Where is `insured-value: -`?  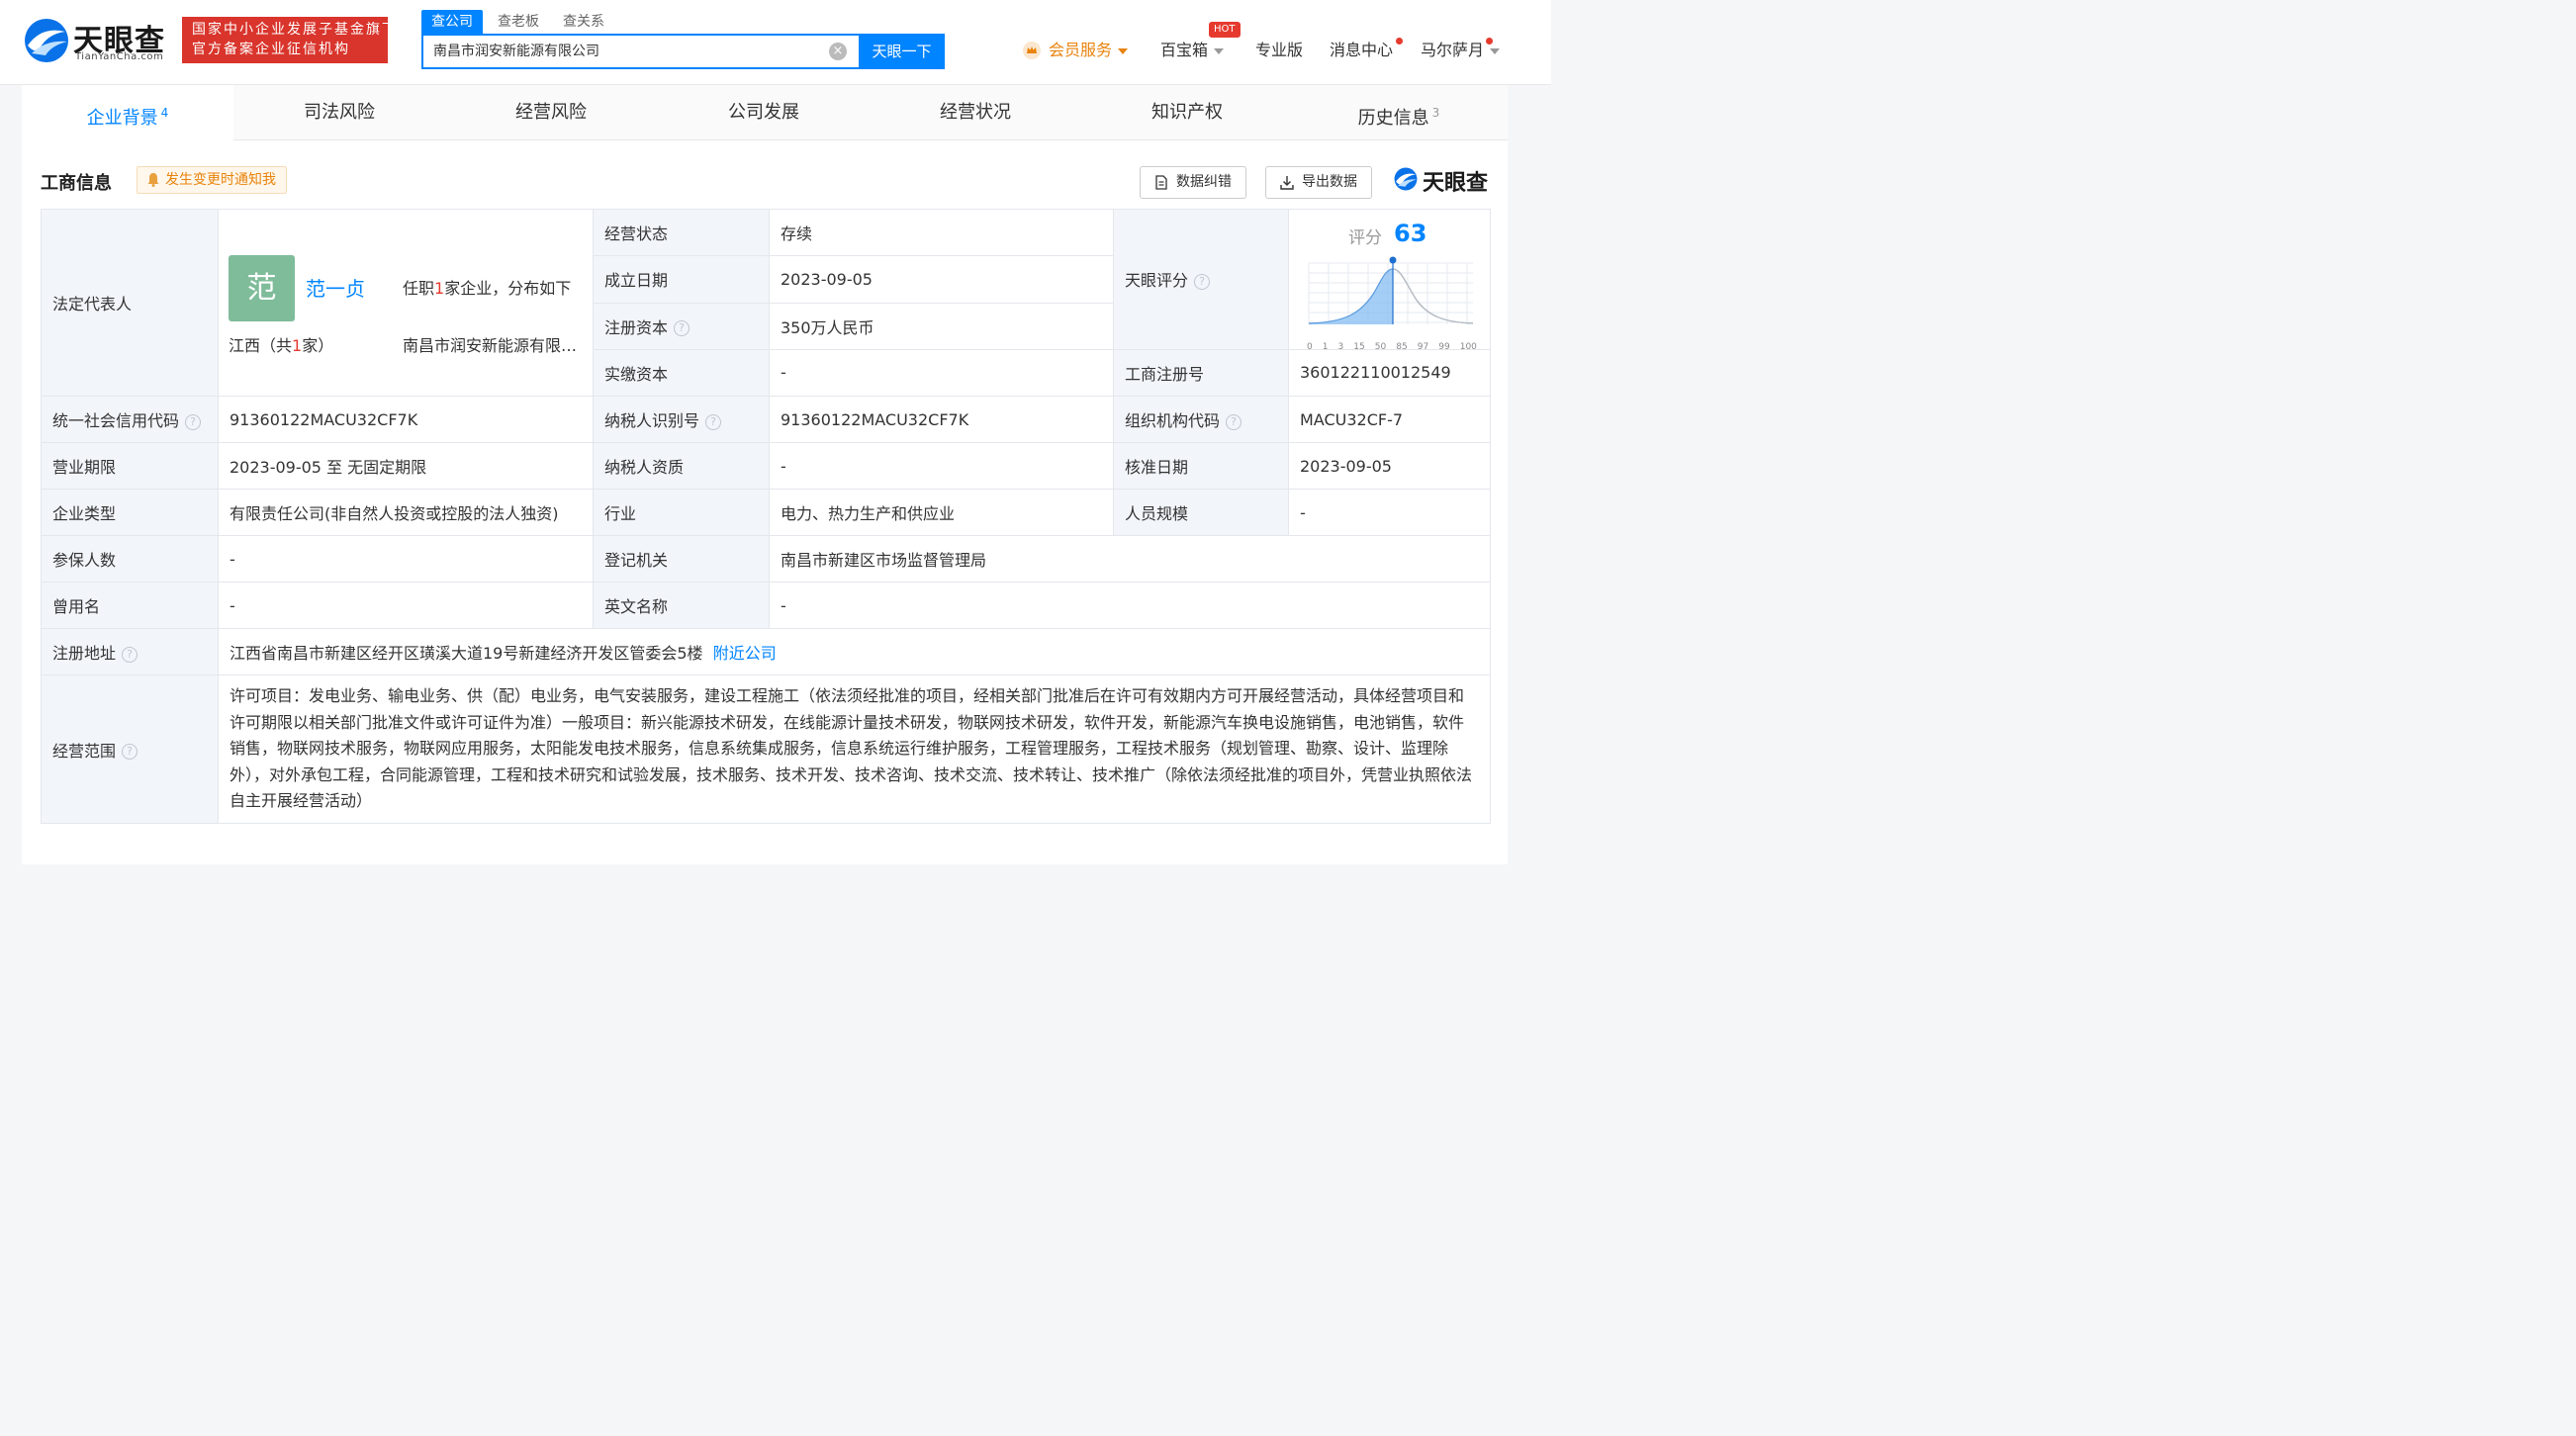 insured-value: - is located at coordinates (406, 559).